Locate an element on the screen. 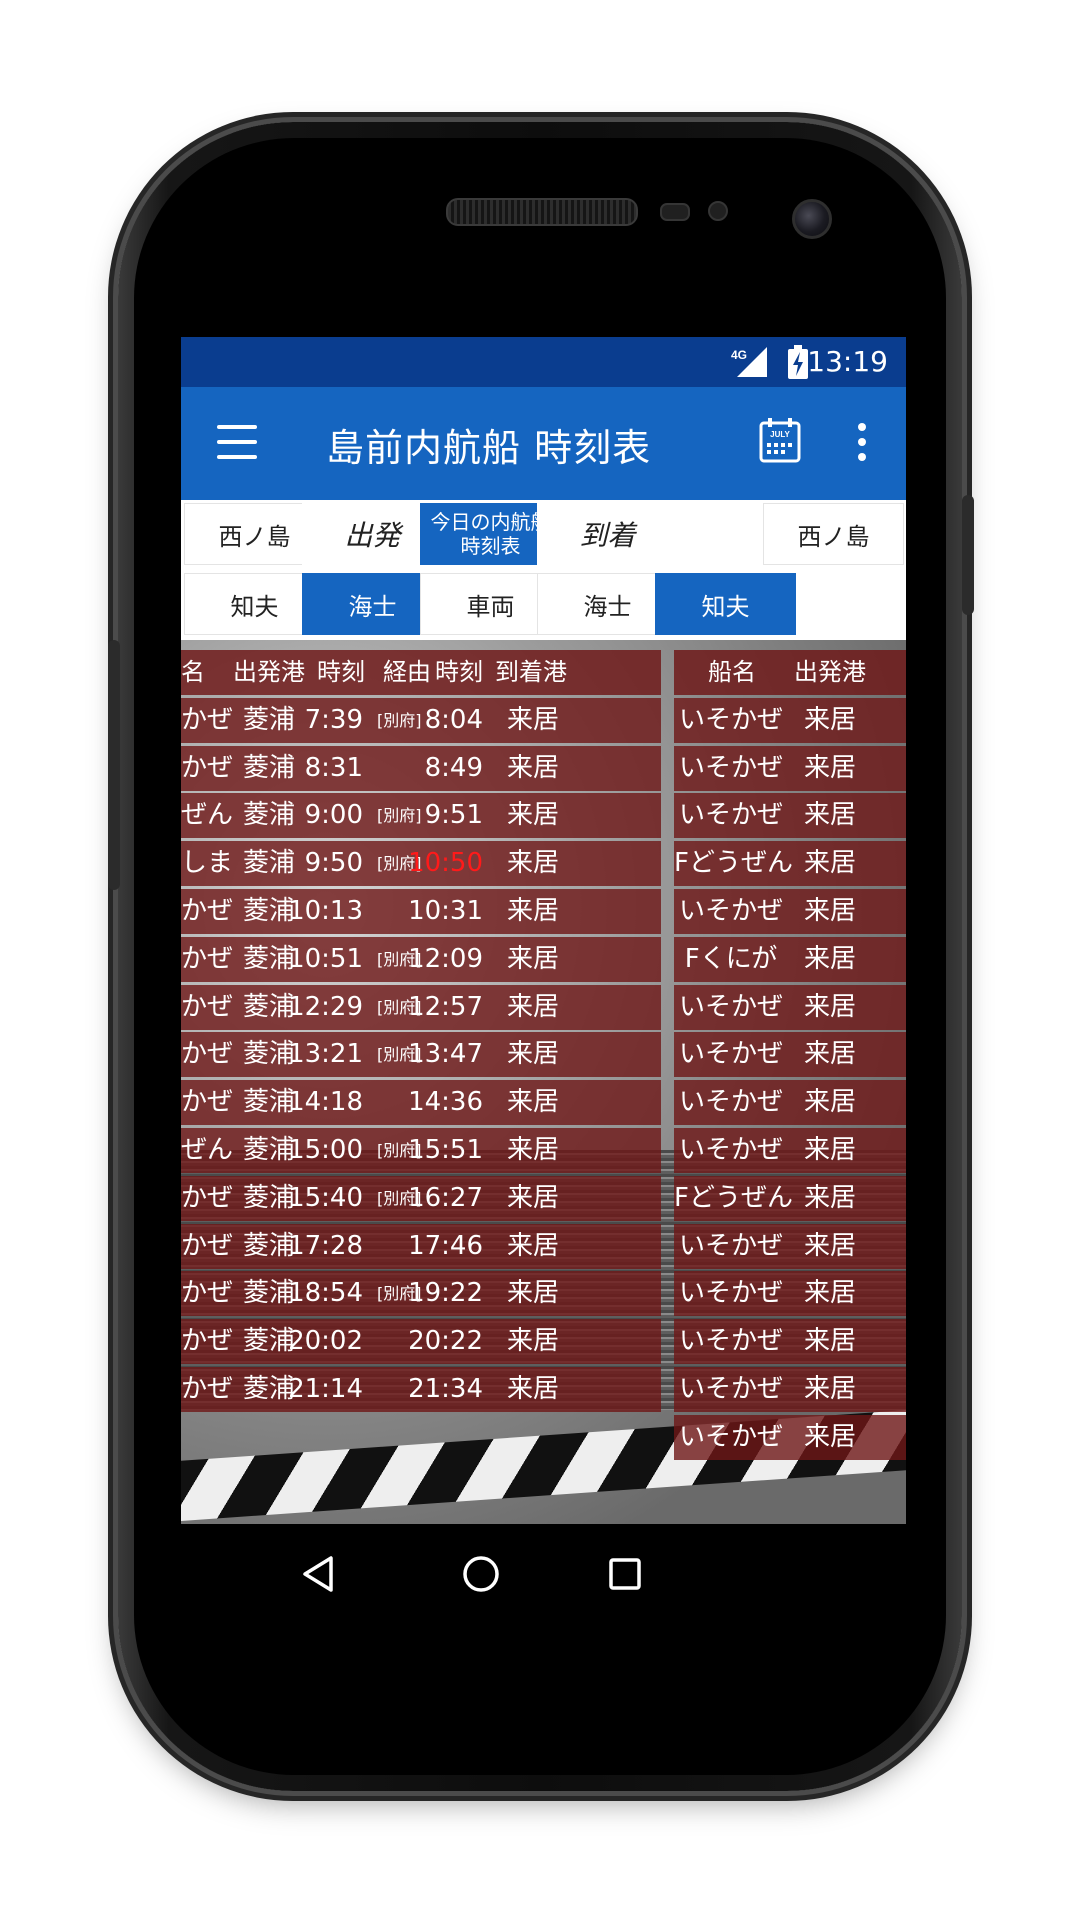 This screenshot has width=1080, height=1920. arrival-time: 16:27 is located at coordinates (445, 1197).